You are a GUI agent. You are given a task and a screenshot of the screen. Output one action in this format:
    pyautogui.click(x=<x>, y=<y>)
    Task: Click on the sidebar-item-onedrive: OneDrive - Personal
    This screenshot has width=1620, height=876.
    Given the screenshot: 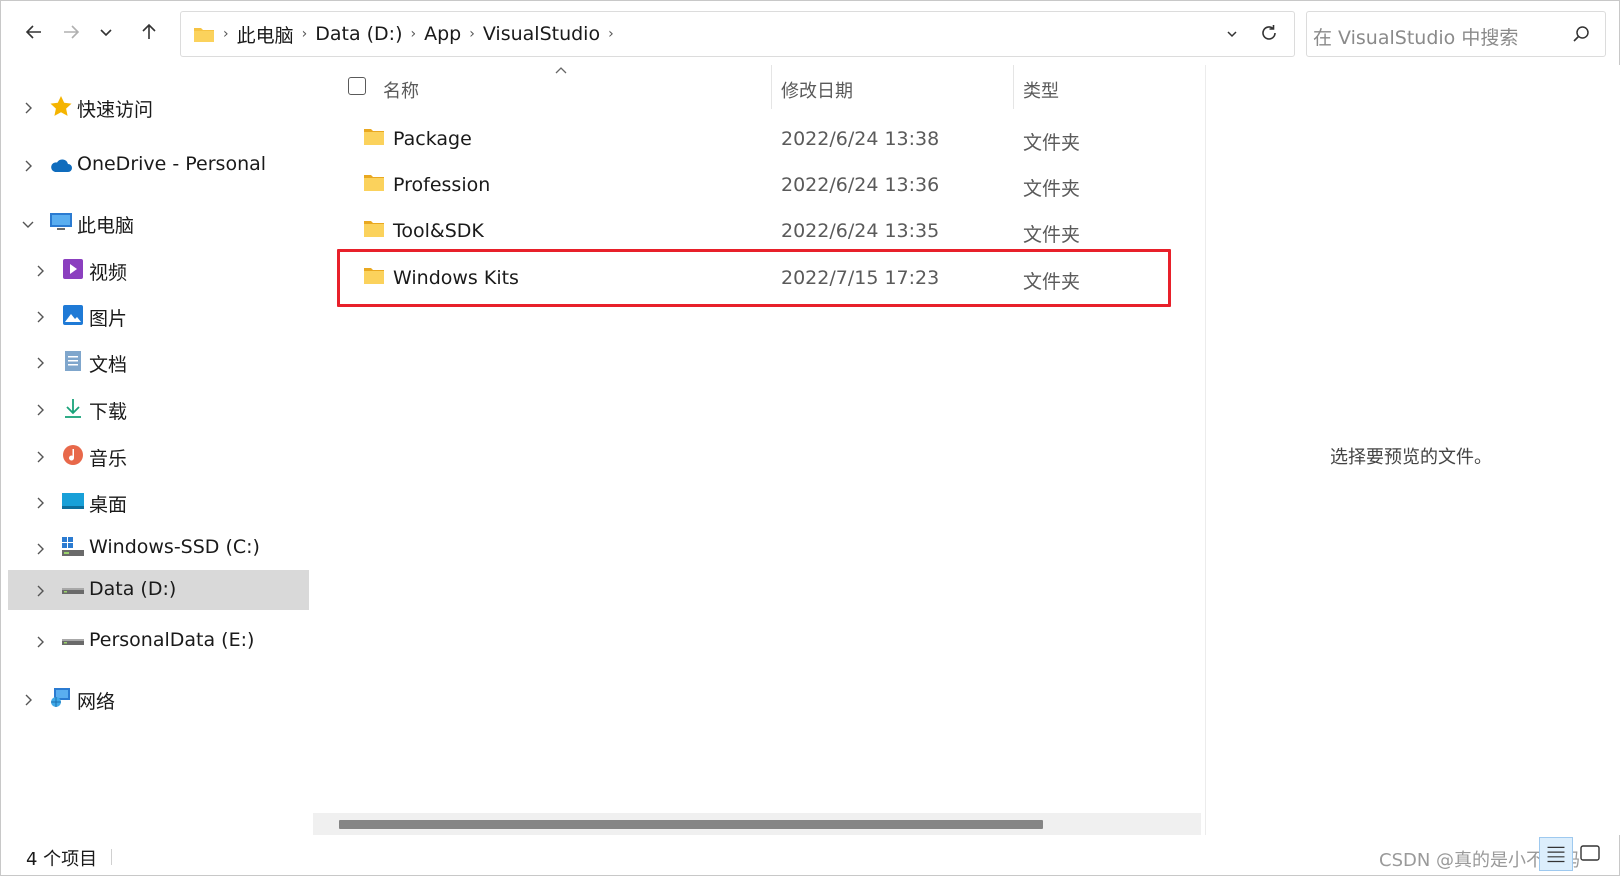 What is the action you would take?
    pyautogui.click(x=156, y=165)
    